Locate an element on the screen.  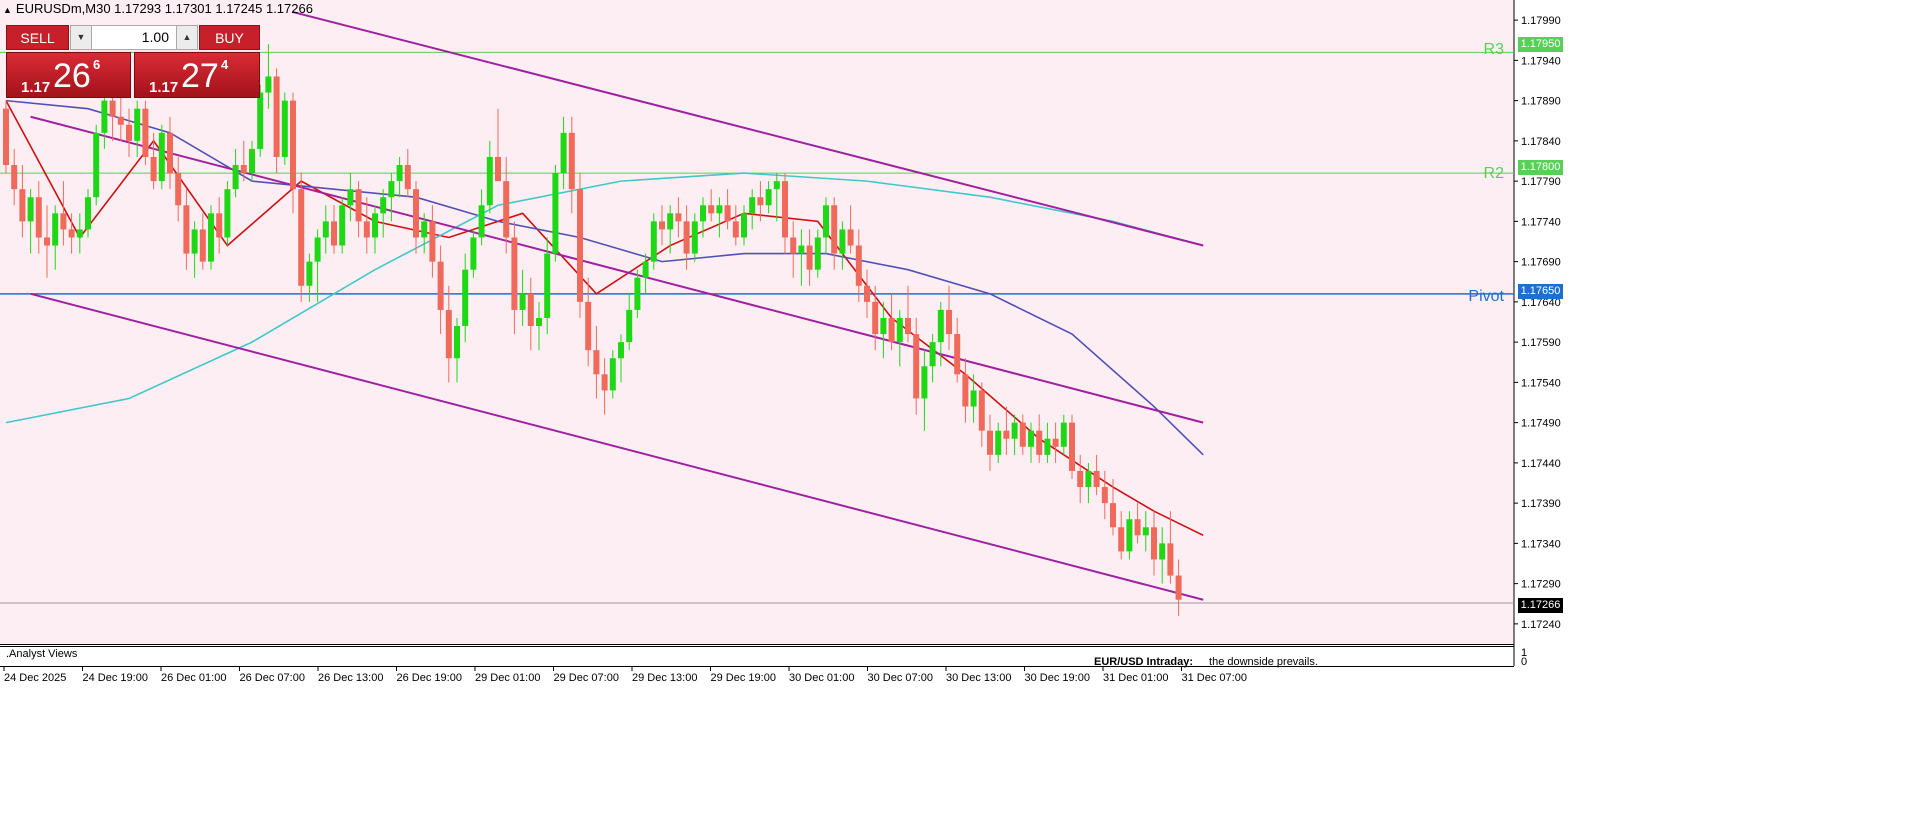
price-tick-label: 1.17440 is located at coordinates (1541, 464).